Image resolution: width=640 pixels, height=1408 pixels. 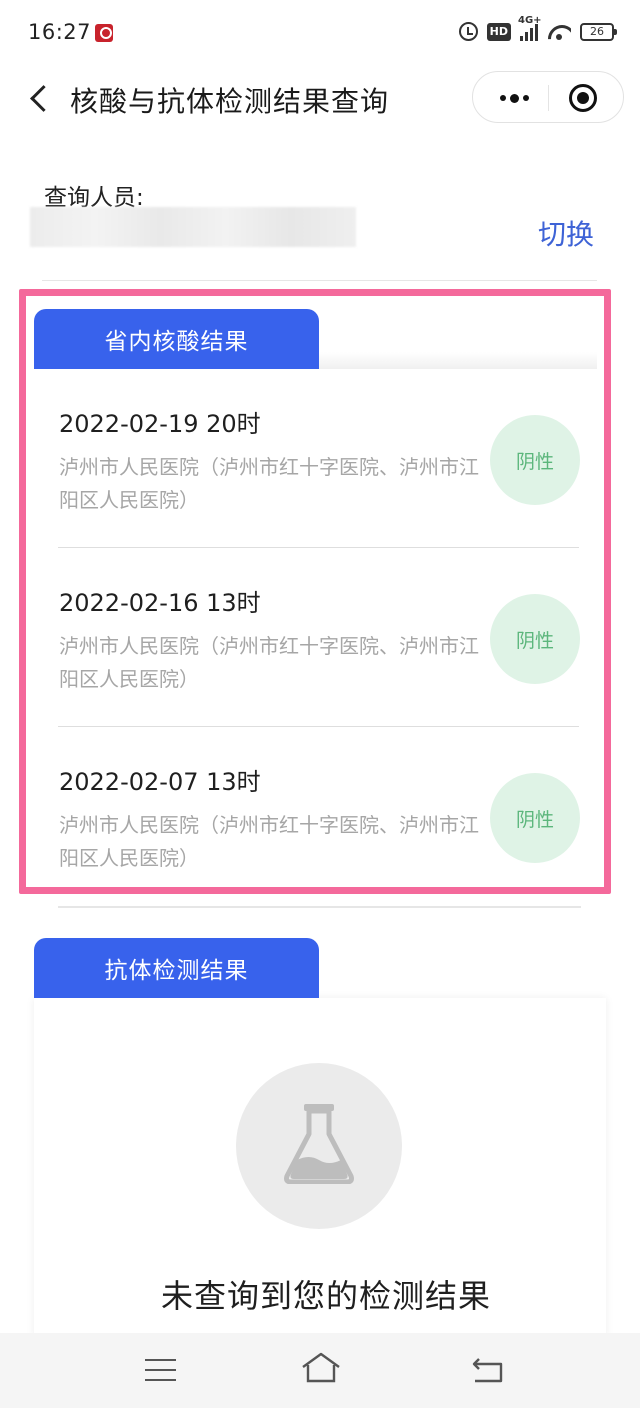 What do you see at coordinates (60, 32) in the screenshot?
I see `status-time: 16:27` at bounding box center [60, 32].